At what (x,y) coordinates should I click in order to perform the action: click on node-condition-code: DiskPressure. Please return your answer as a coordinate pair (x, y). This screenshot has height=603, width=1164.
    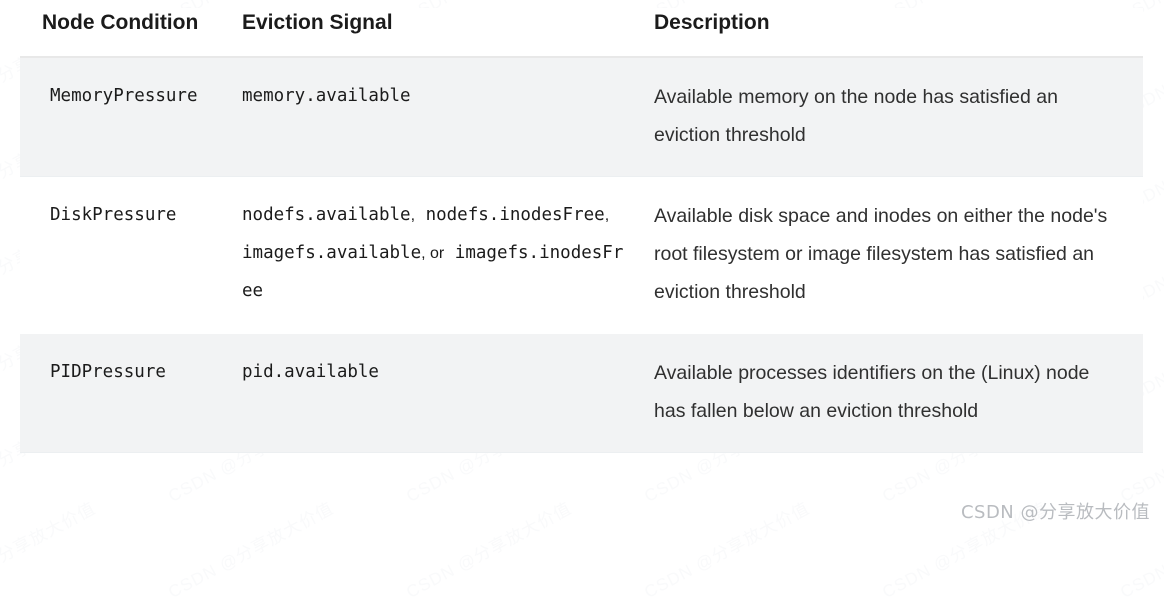
    Looking at the image, I should click on (113, 214).